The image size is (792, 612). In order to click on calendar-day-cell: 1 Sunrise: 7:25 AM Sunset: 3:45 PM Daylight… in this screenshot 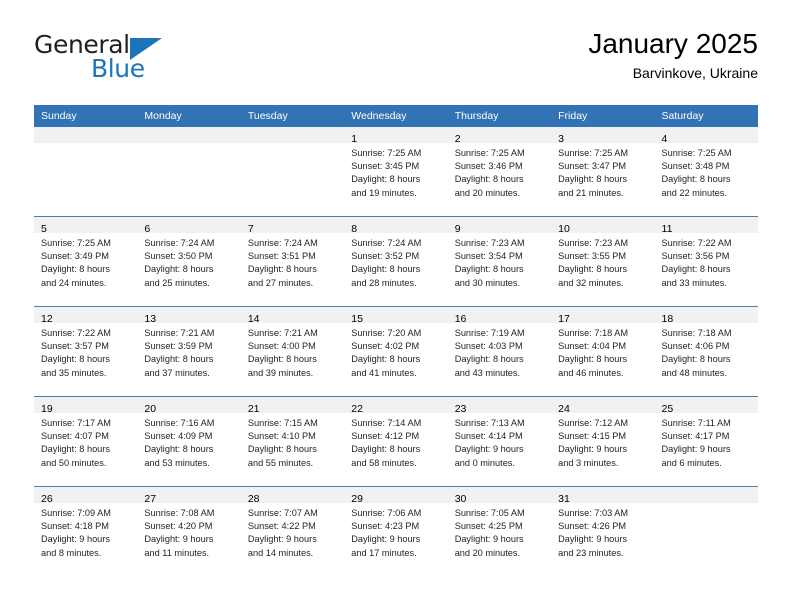, I will do `click(396, 172)`.